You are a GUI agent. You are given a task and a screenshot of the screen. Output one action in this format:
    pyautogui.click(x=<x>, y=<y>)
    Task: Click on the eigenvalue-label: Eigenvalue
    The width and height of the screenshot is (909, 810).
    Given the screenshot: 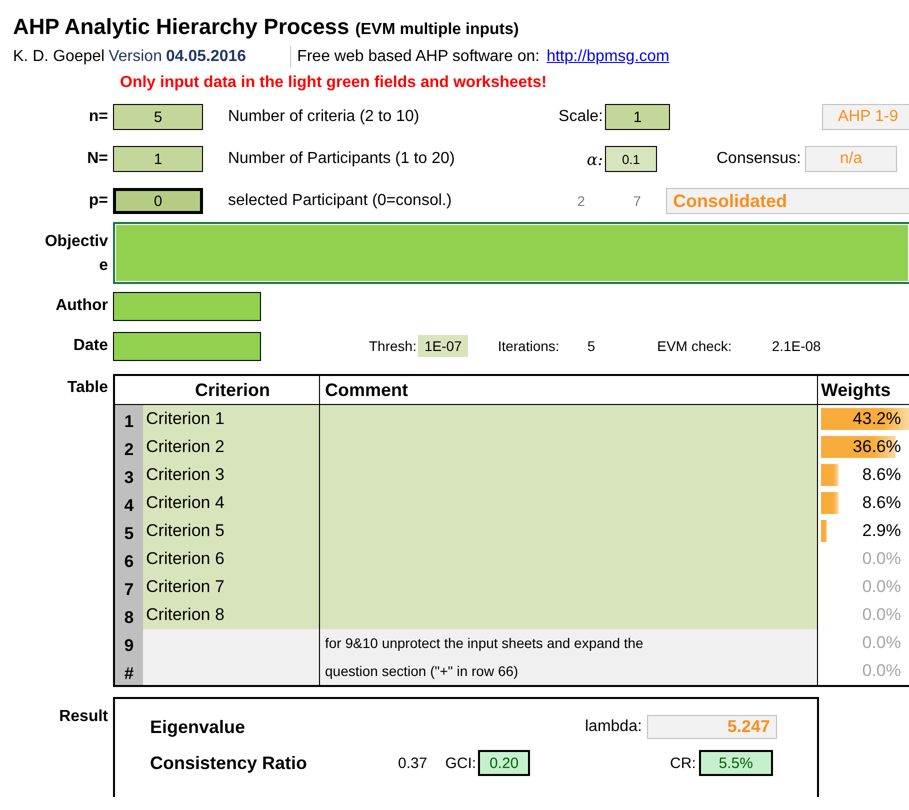 What is the action you would take?
    pyautogui.click(x=198, y=727)
    